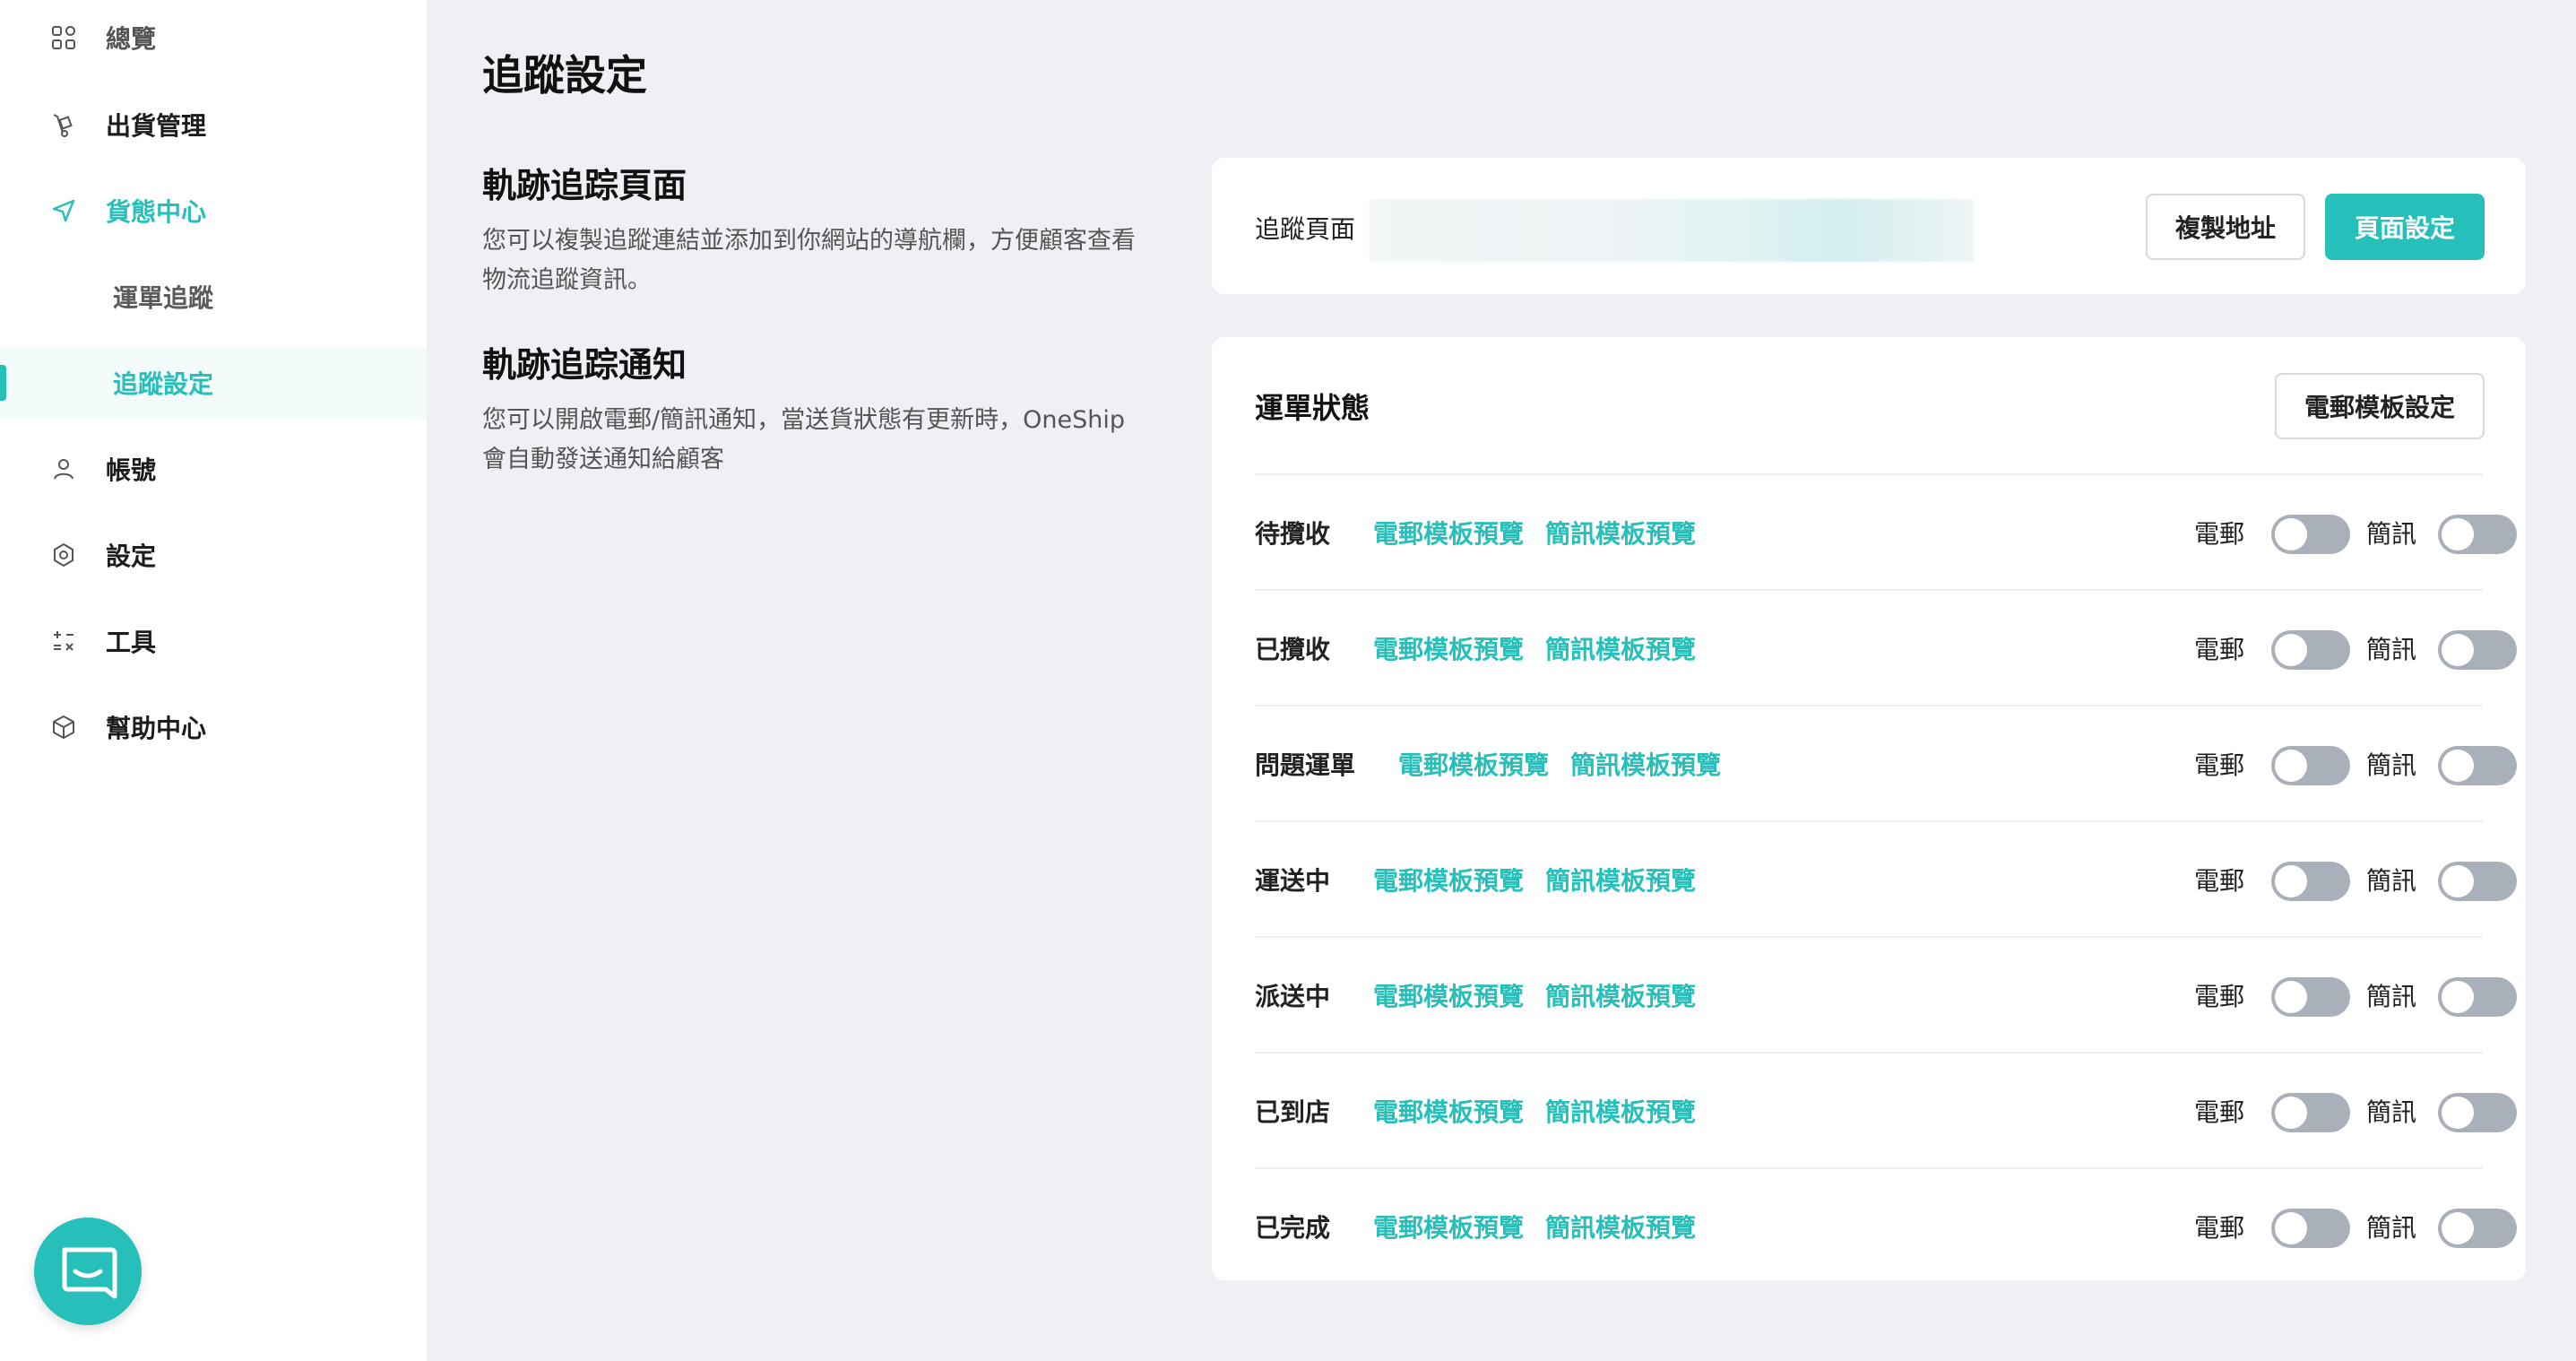 The image size is (2576, 1361). What do you see at coordinates (2225, 227) in the screenshot?
I see `copy-address-button: 複製地址` at bounding box center [2225, 227].